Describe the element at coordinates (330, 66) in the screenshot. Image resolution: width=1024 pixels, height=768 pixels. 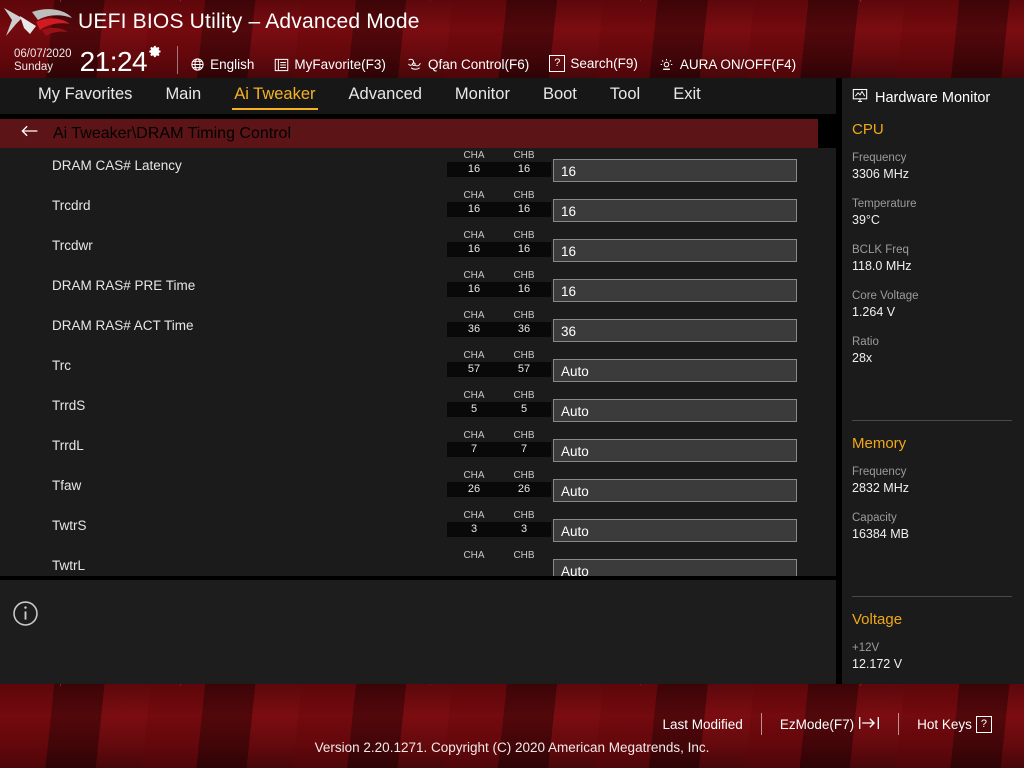
I see `myfavorite-button: MyFavorite(F3)` at that location.